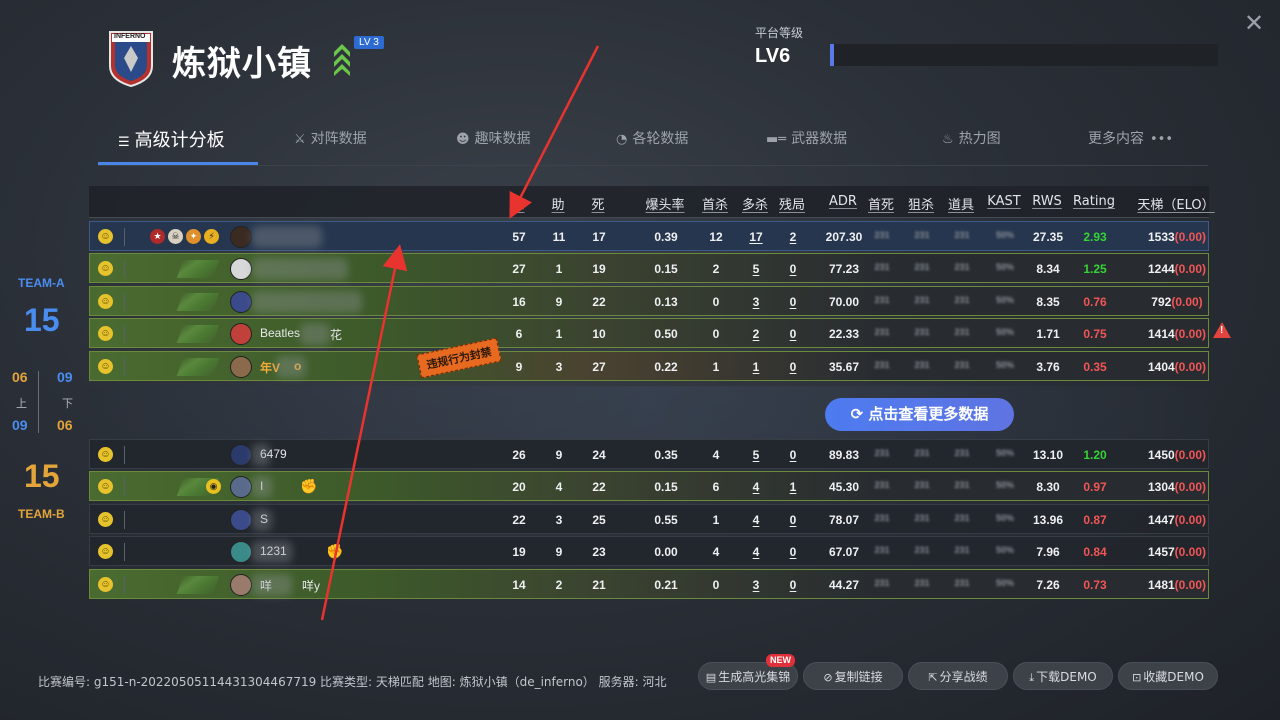 This screenshot has width=1280, height=720. What do you see at coordinates (1161, 269) in the screenshot?
I see `elo-value: 1244` at bounding box center [1161, 269].